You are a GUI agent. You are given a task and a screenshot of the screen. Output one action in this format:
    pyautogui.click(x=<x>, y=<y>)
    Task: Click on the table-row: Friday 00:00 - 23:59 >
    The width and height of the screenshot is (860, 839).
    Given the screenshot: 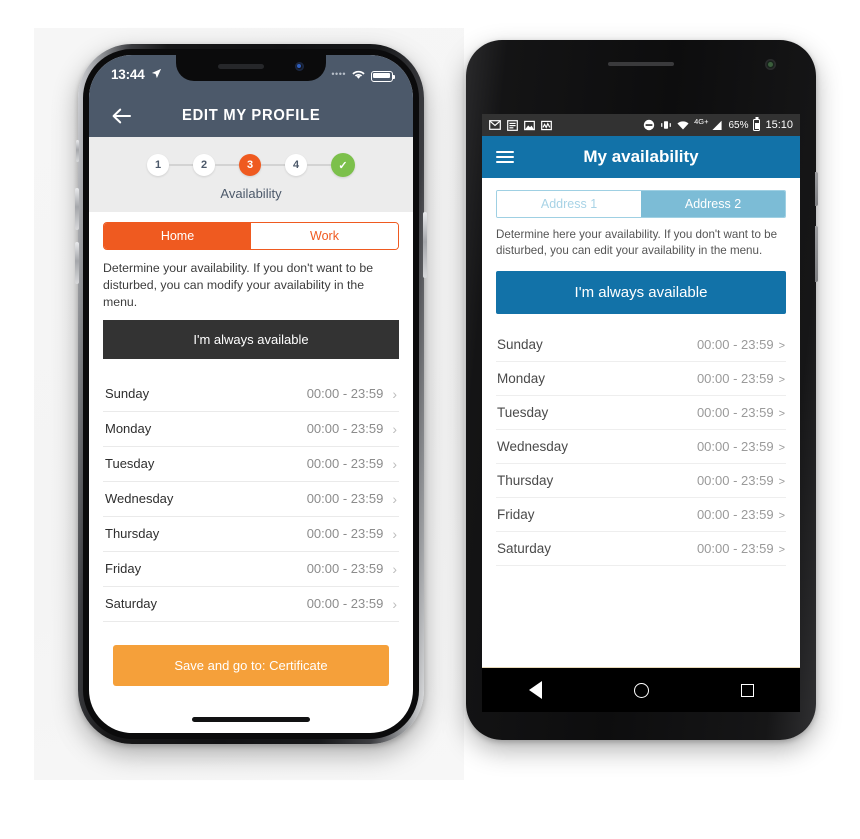 What is the action you would take?
    pyautogui.click(x=641, y=515)
    